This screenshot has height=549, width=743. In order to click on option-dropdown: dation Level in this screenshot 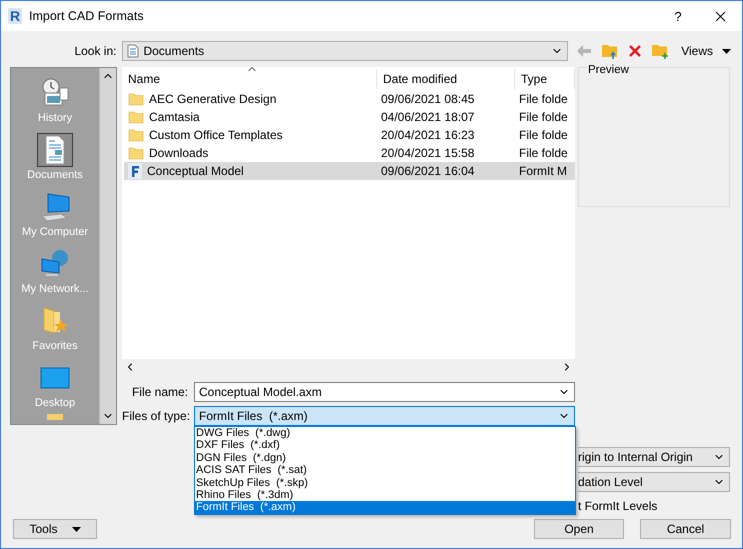, I will do `click(654, 482)`.